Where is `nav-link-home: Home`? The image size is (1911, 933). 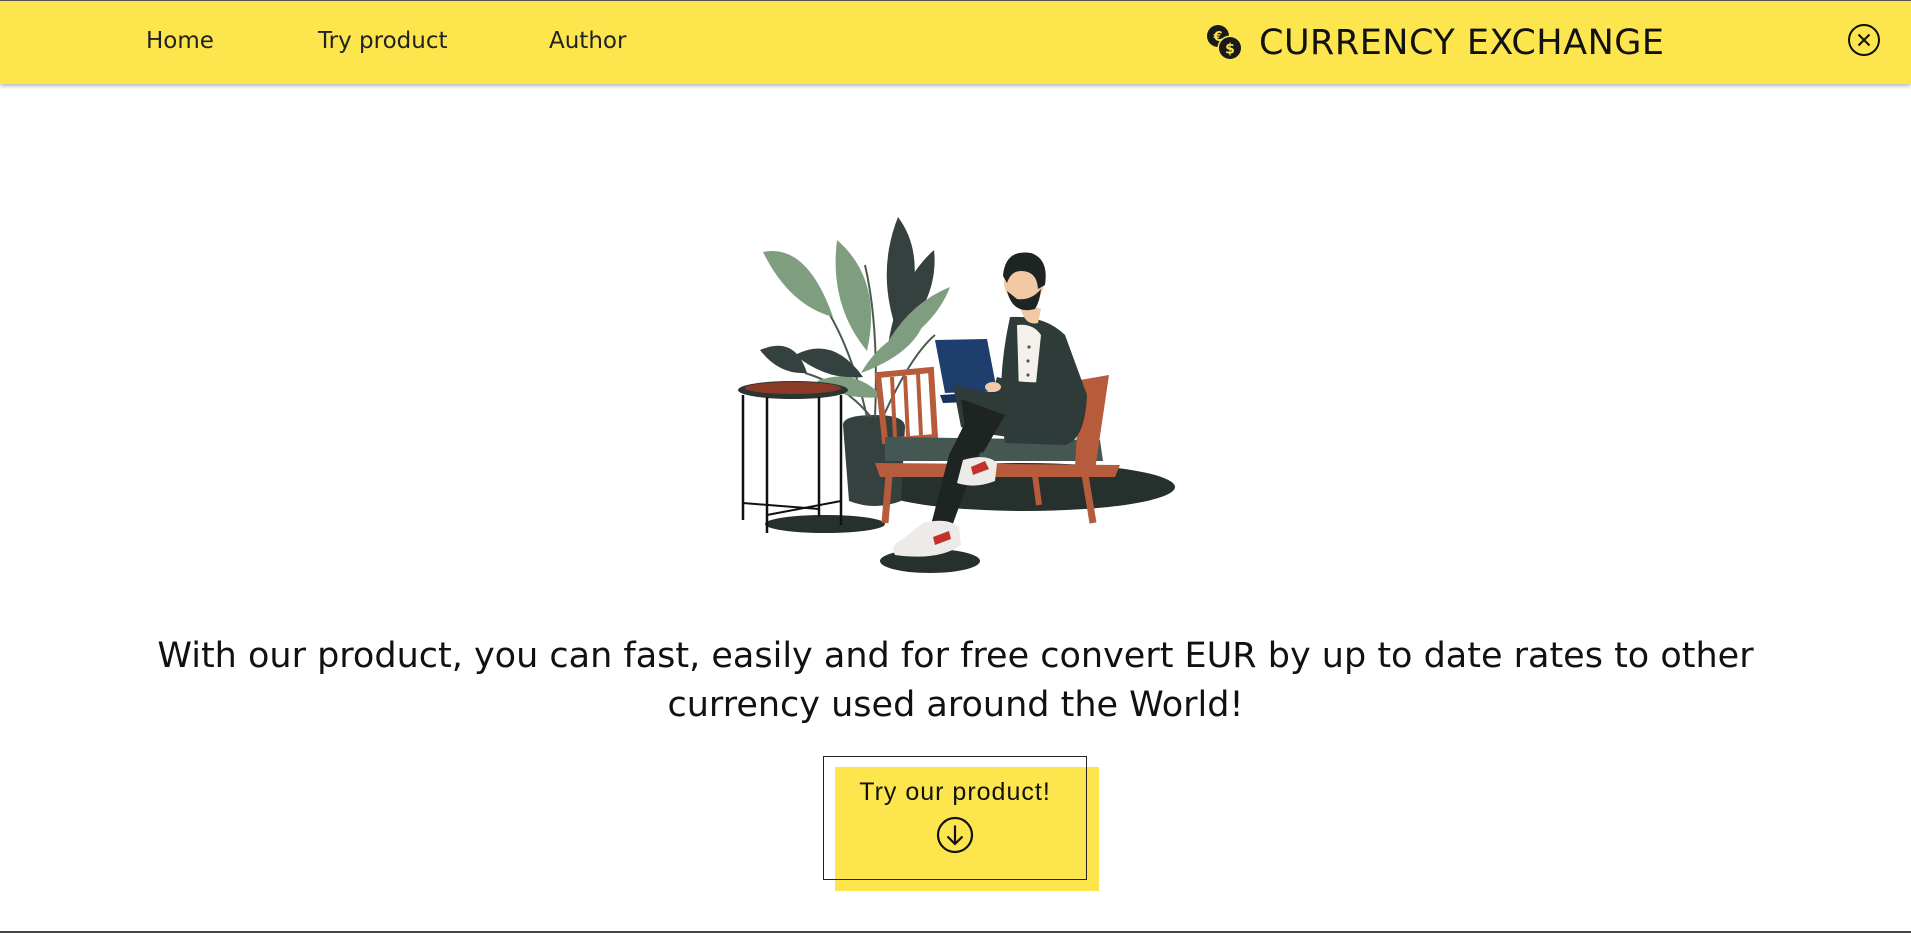
nav-link-home: Home is located at coordinates (180, 41).